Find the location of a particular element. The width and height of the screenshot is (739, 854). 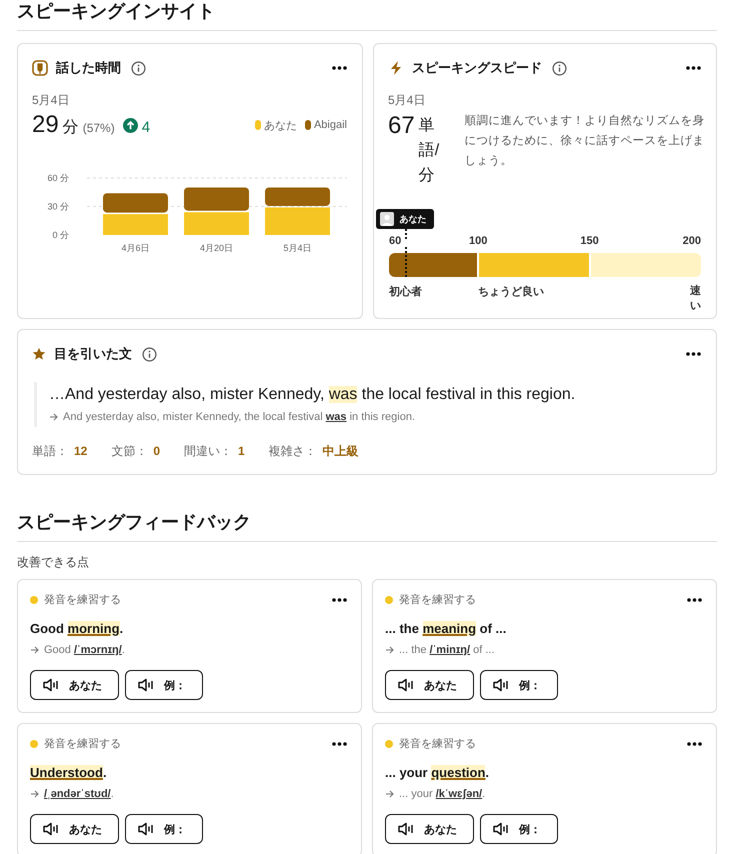

practice-sentence: Understood. is located at coordinates (69, 772).